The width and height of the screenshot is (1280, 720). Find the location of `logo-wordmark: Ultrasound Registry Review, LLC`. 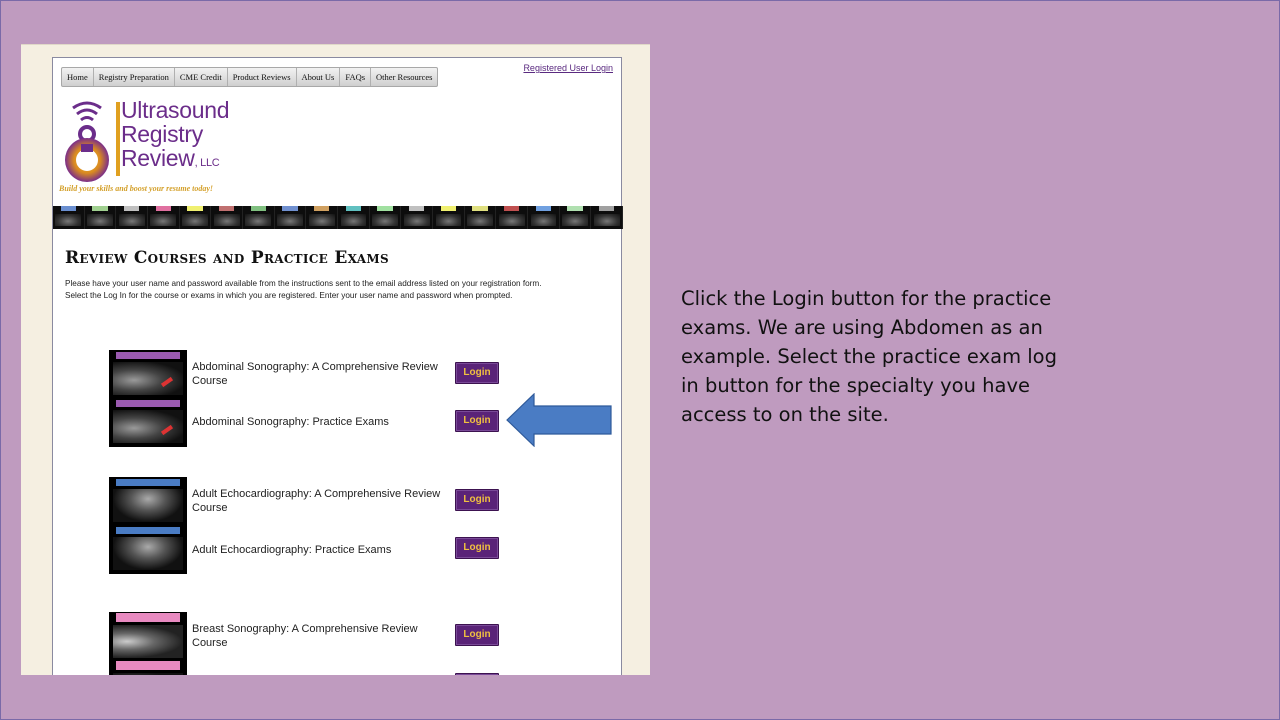

logo-wordmark: Ultrasound Registry Review, LLC is located at coordinates (175, 134).